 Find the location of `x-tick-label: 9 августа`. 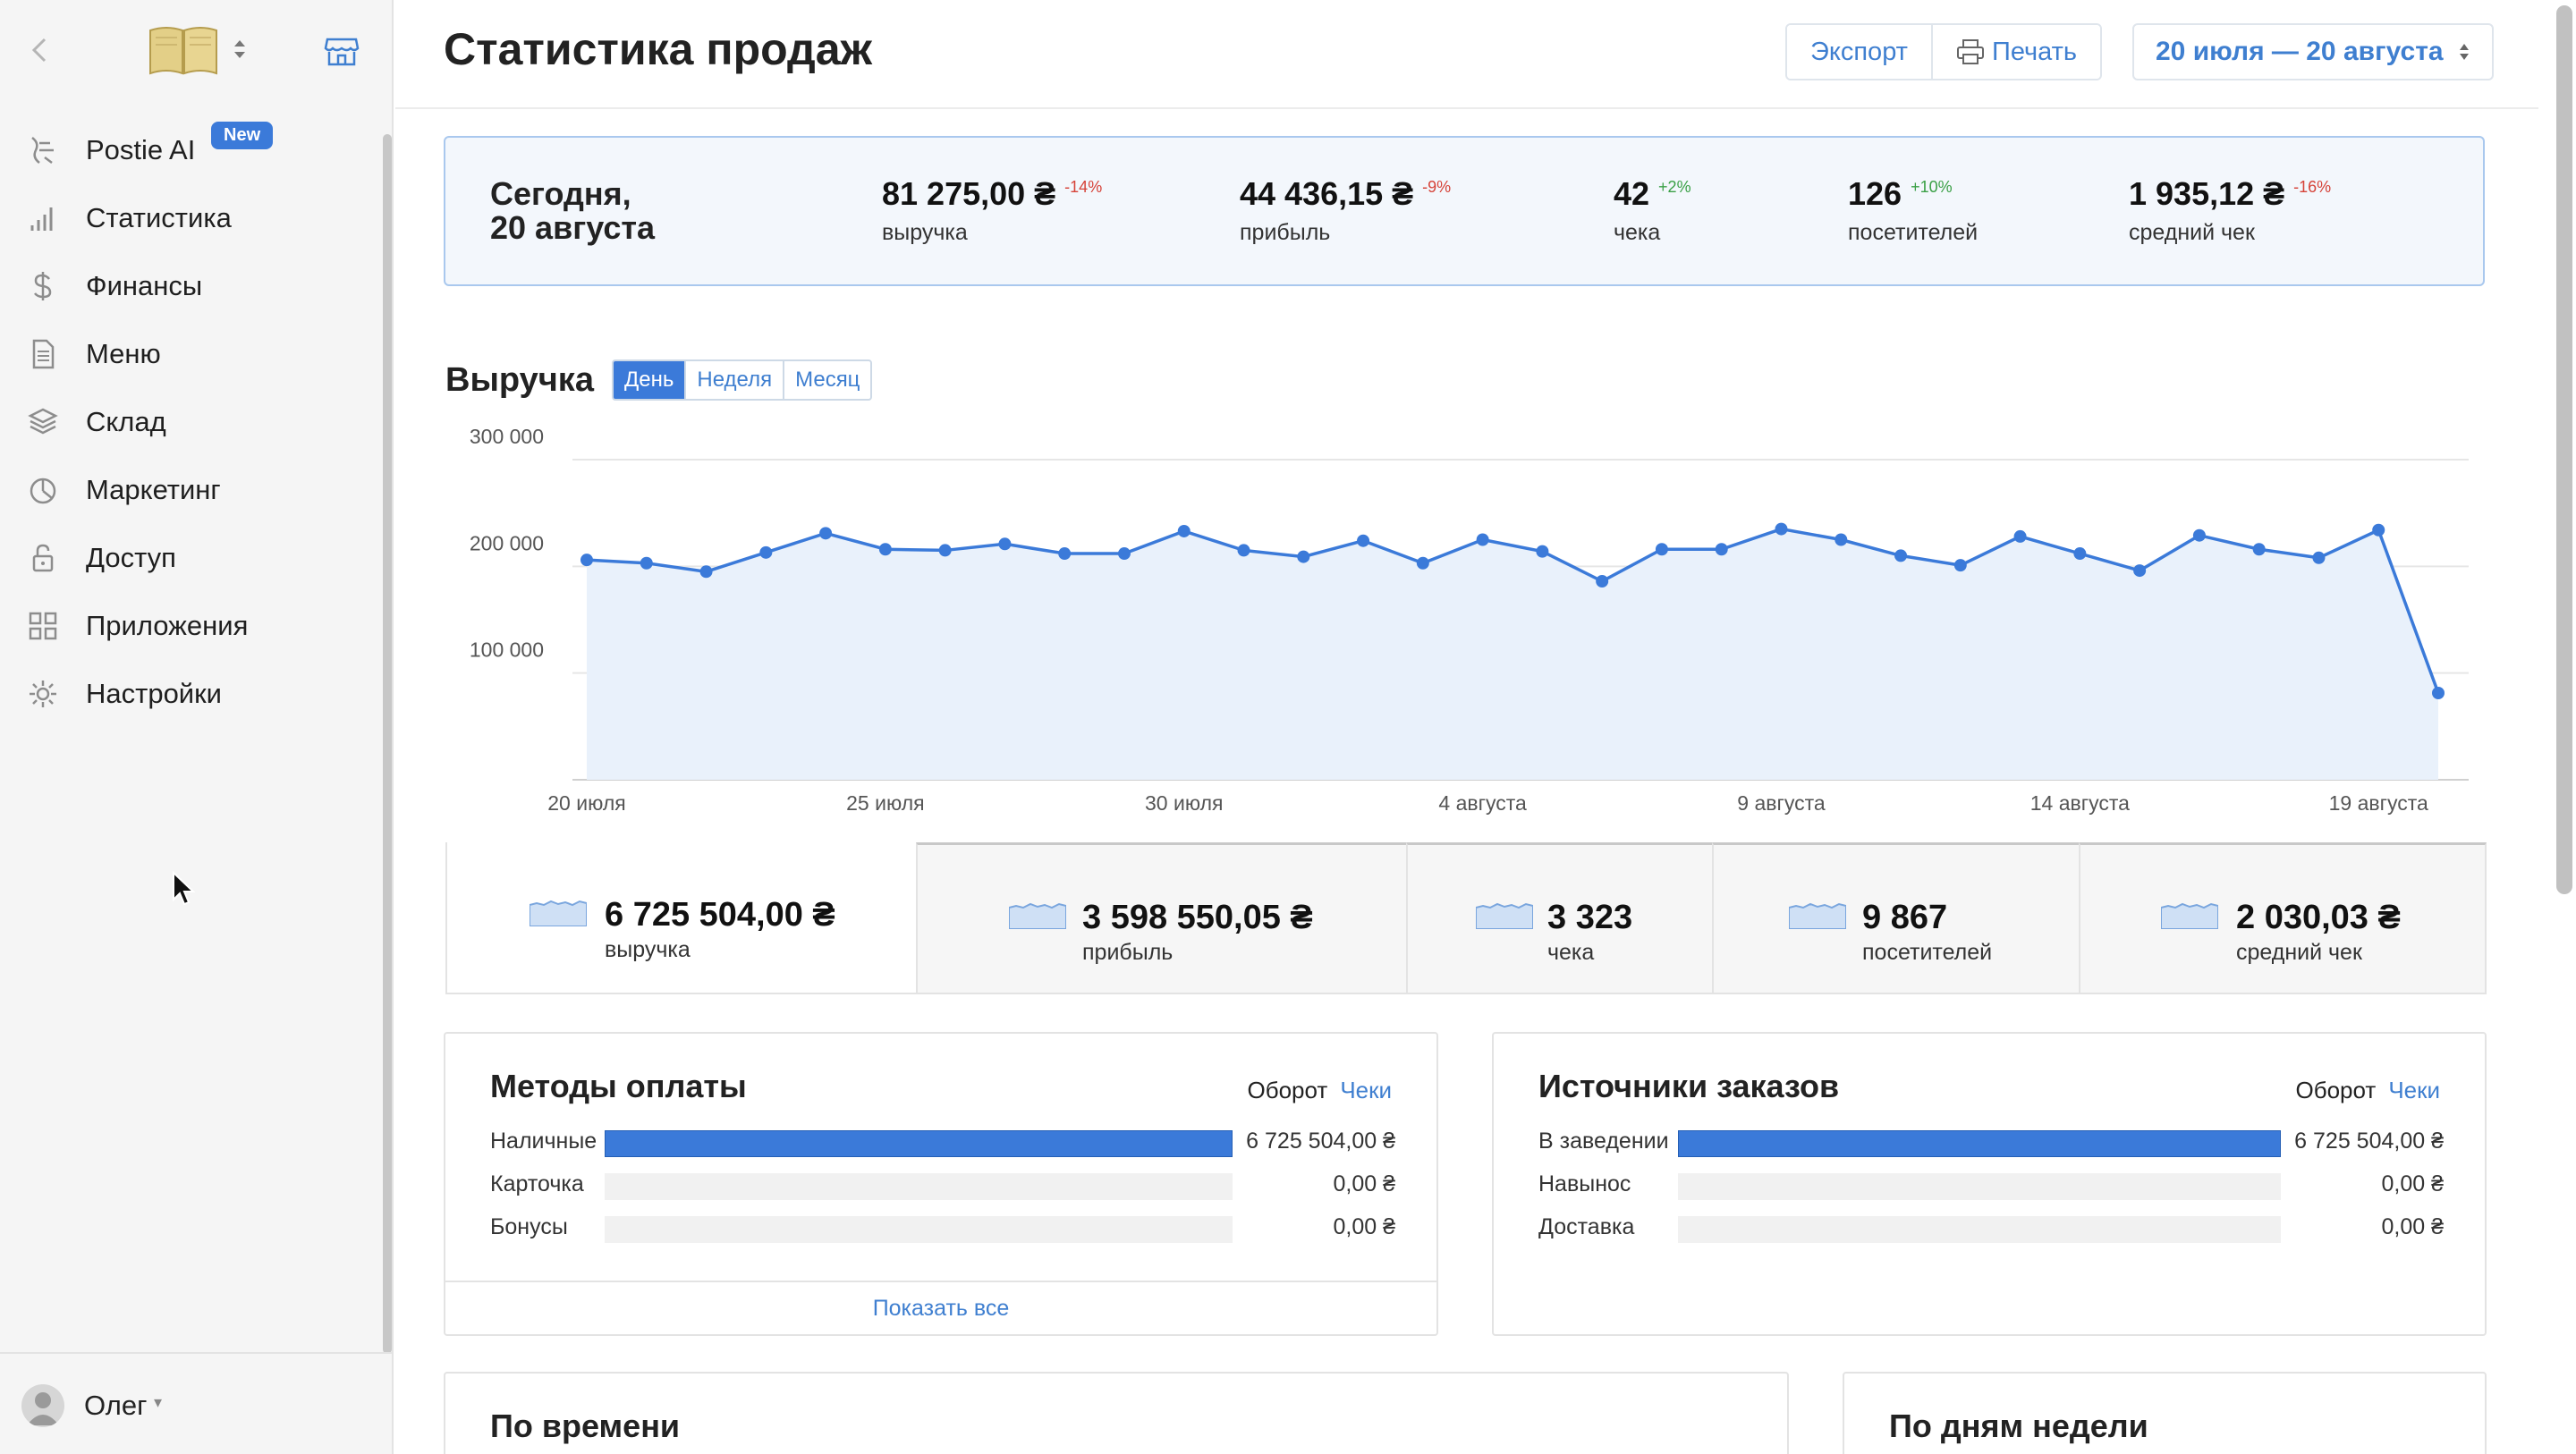

x-tick-label: 9 августа is located at coordinates (1781, 803).